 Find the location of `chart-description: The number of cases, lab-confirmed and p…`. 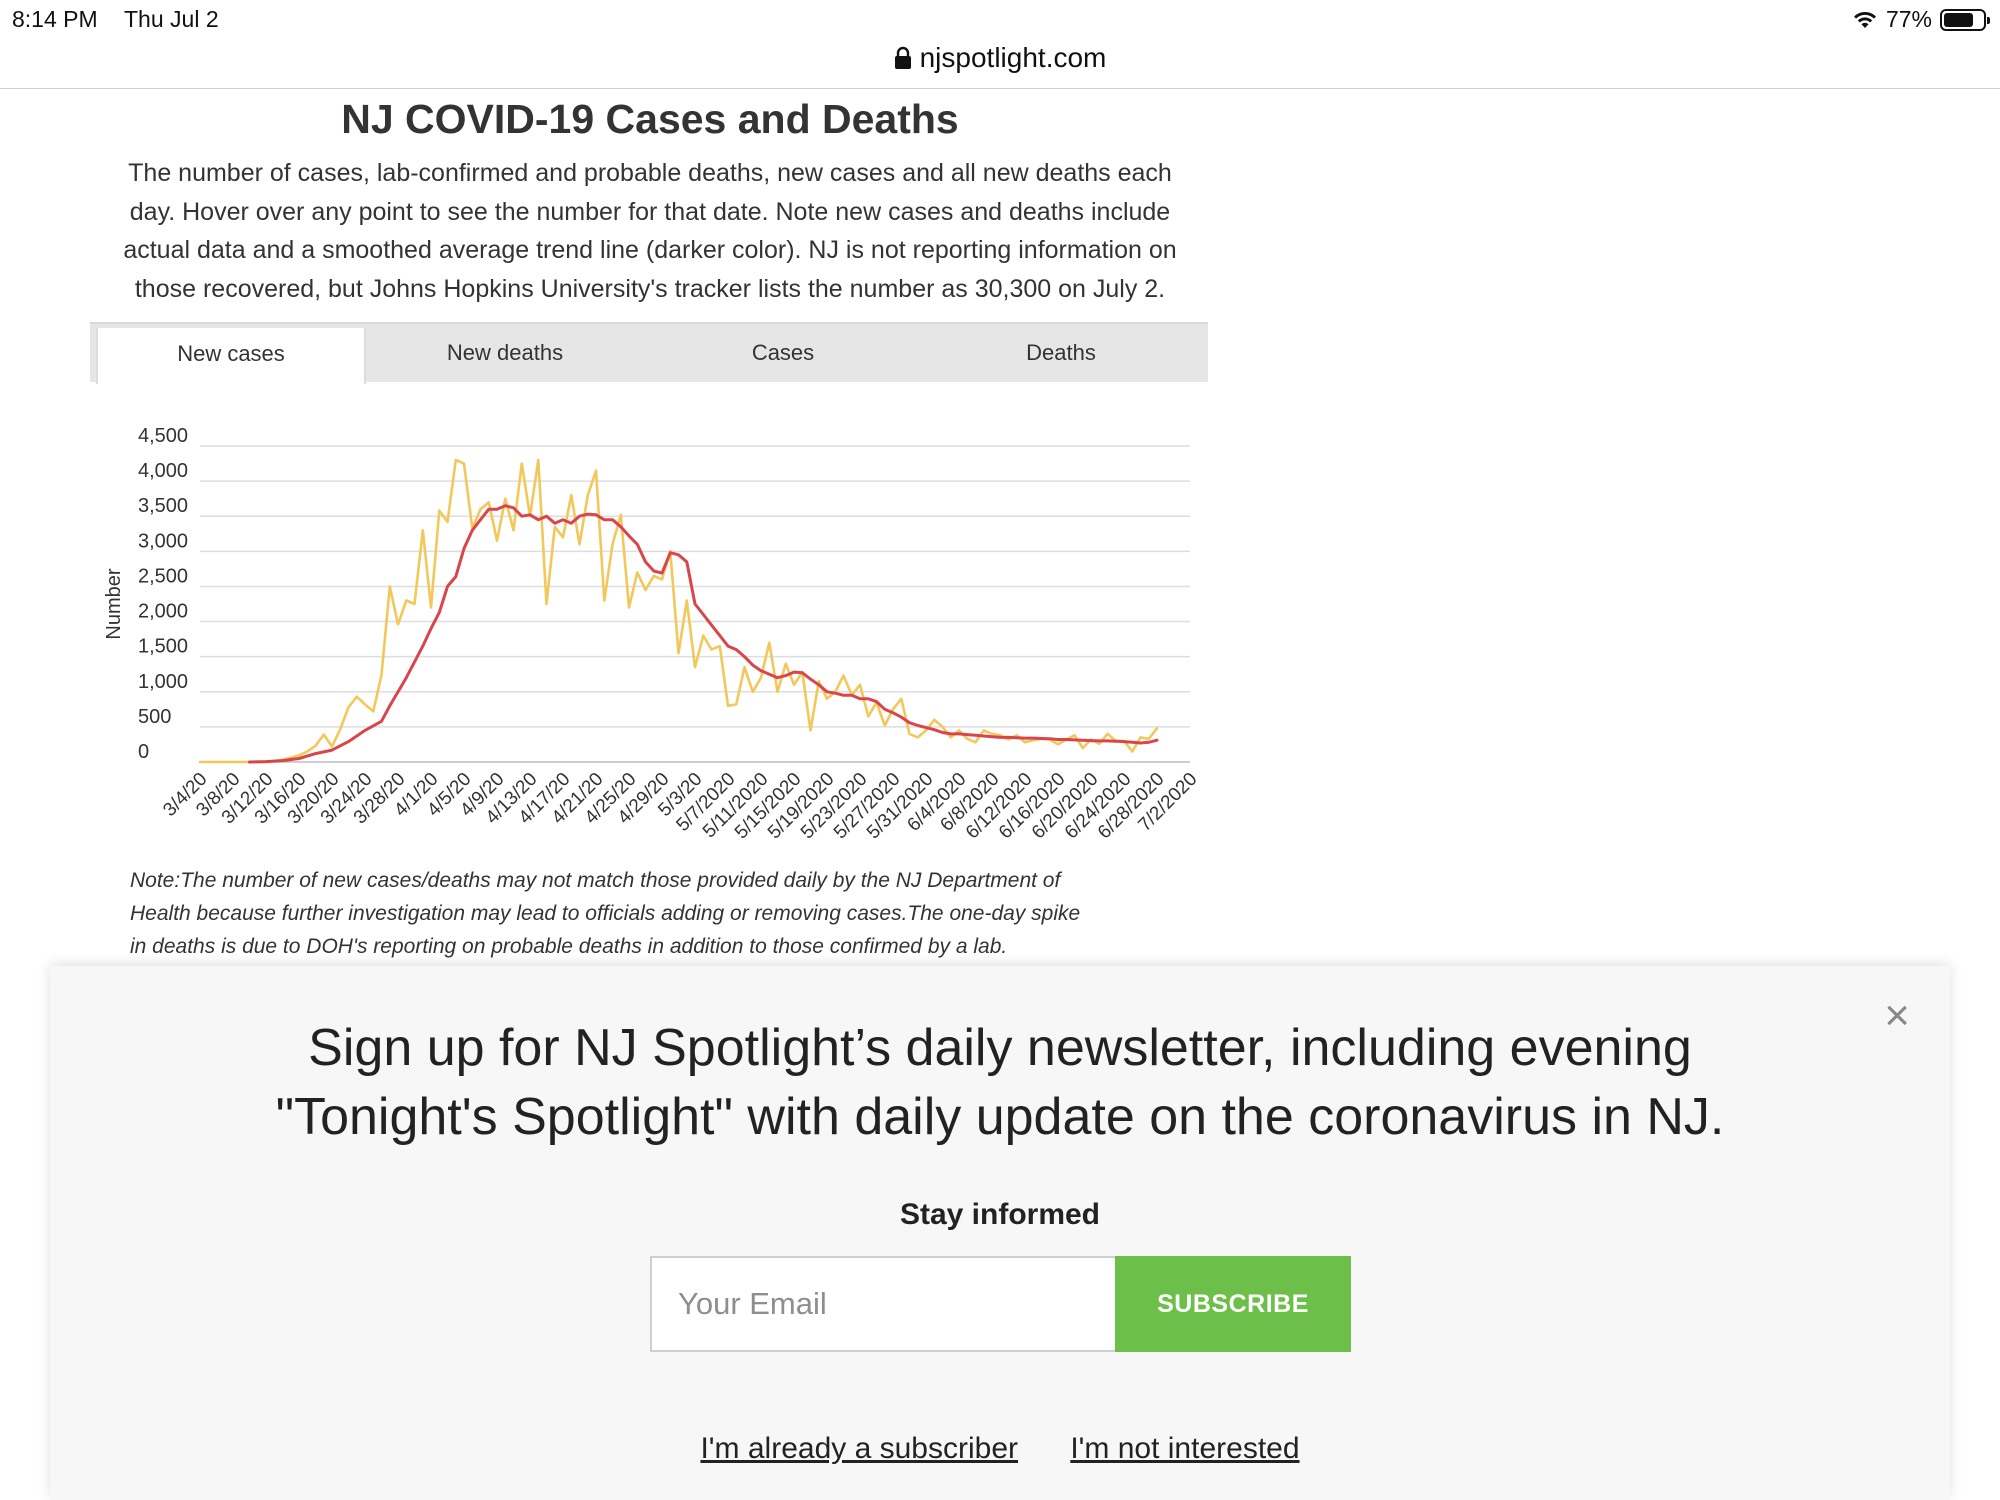

chart-description: The number of cases, lab-confirmed and p… is located at coordinates (650, 231).